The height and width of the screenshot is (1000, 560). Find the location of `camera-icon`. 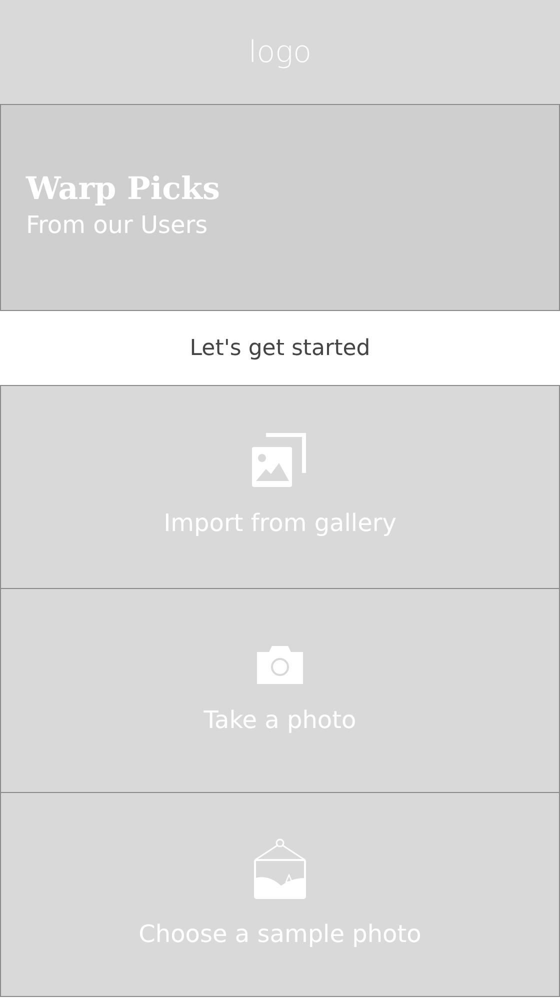

camera-icon is located at coordinates (280, 665).